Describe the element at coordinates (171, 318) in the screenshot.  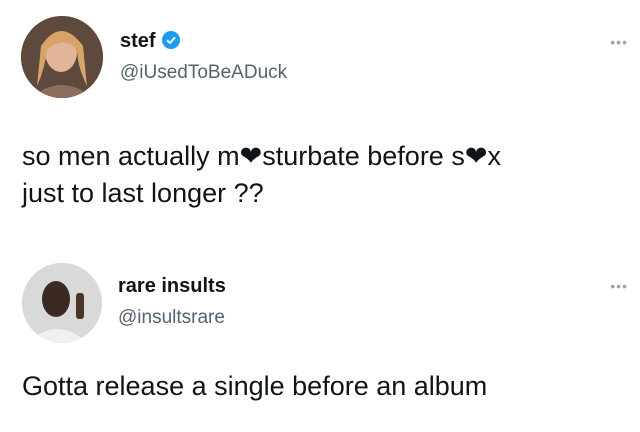
I see `handle: @insultsrare` at that location.